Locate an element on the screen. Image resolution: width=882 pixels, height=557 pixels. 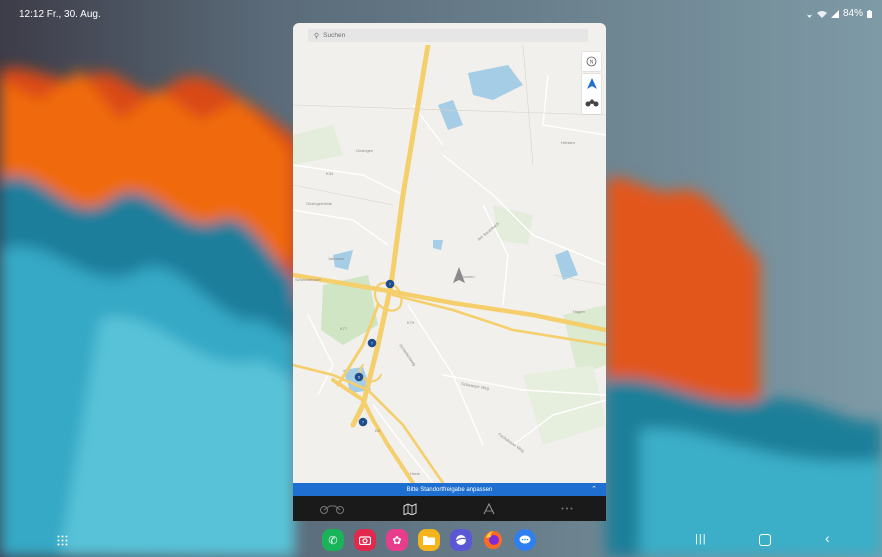
map-mode-controls is located at coordinates (591, 94).